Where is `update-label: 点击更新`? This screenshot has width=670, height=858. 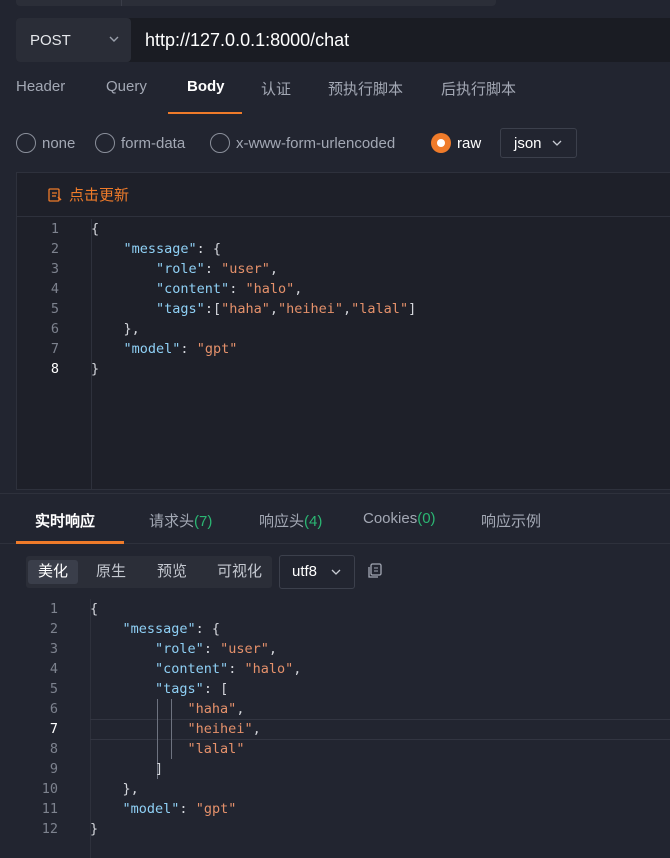
update-label: 点击更新 is located at coordinates (99, 195).